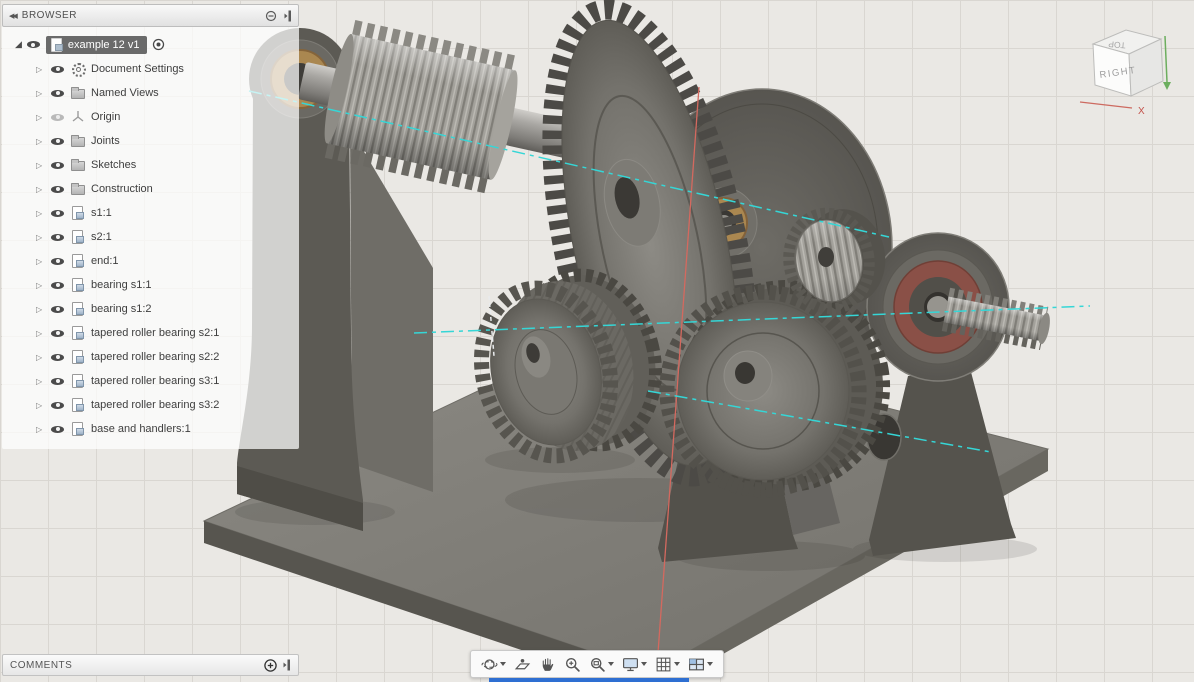  What do you see at coordinates (150, 117) in the screenshot?
I see `browser-item-origin: ▷ Origin` at bounding box center [150, 117].